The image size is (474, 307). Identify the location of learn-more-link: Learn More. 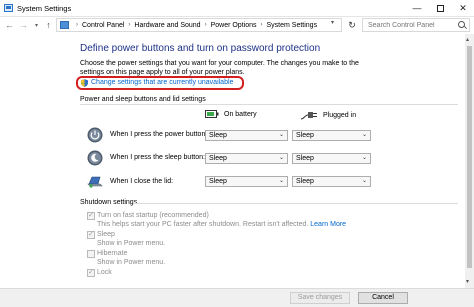
(328, 224).